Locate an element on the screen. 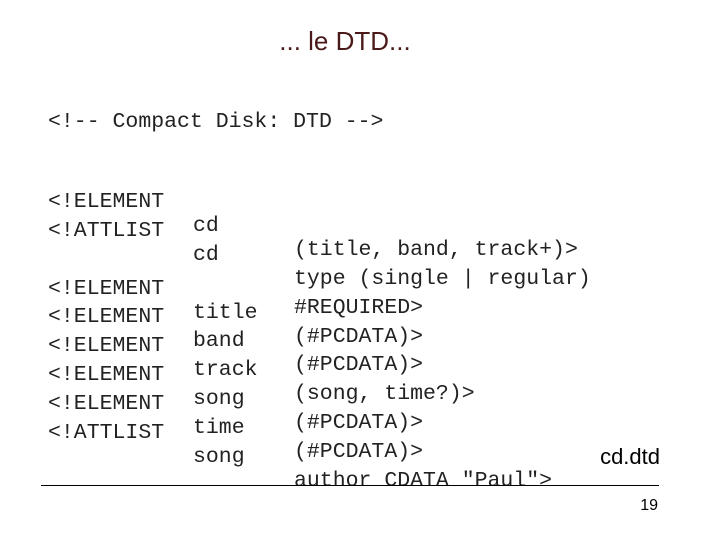  dtd-content: author CDATA "Paul"> is located at coordinates (423, 481).